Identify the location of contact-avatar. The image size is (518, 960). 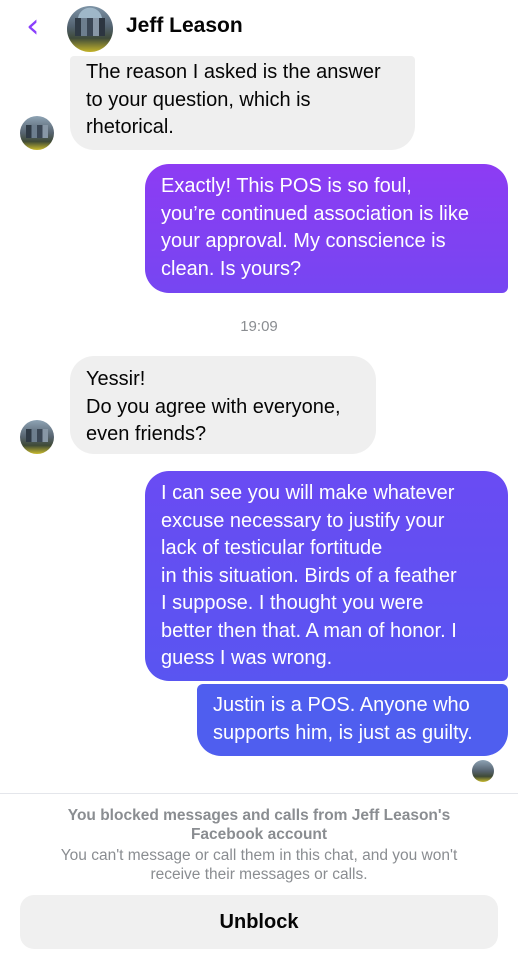
(90, 29).